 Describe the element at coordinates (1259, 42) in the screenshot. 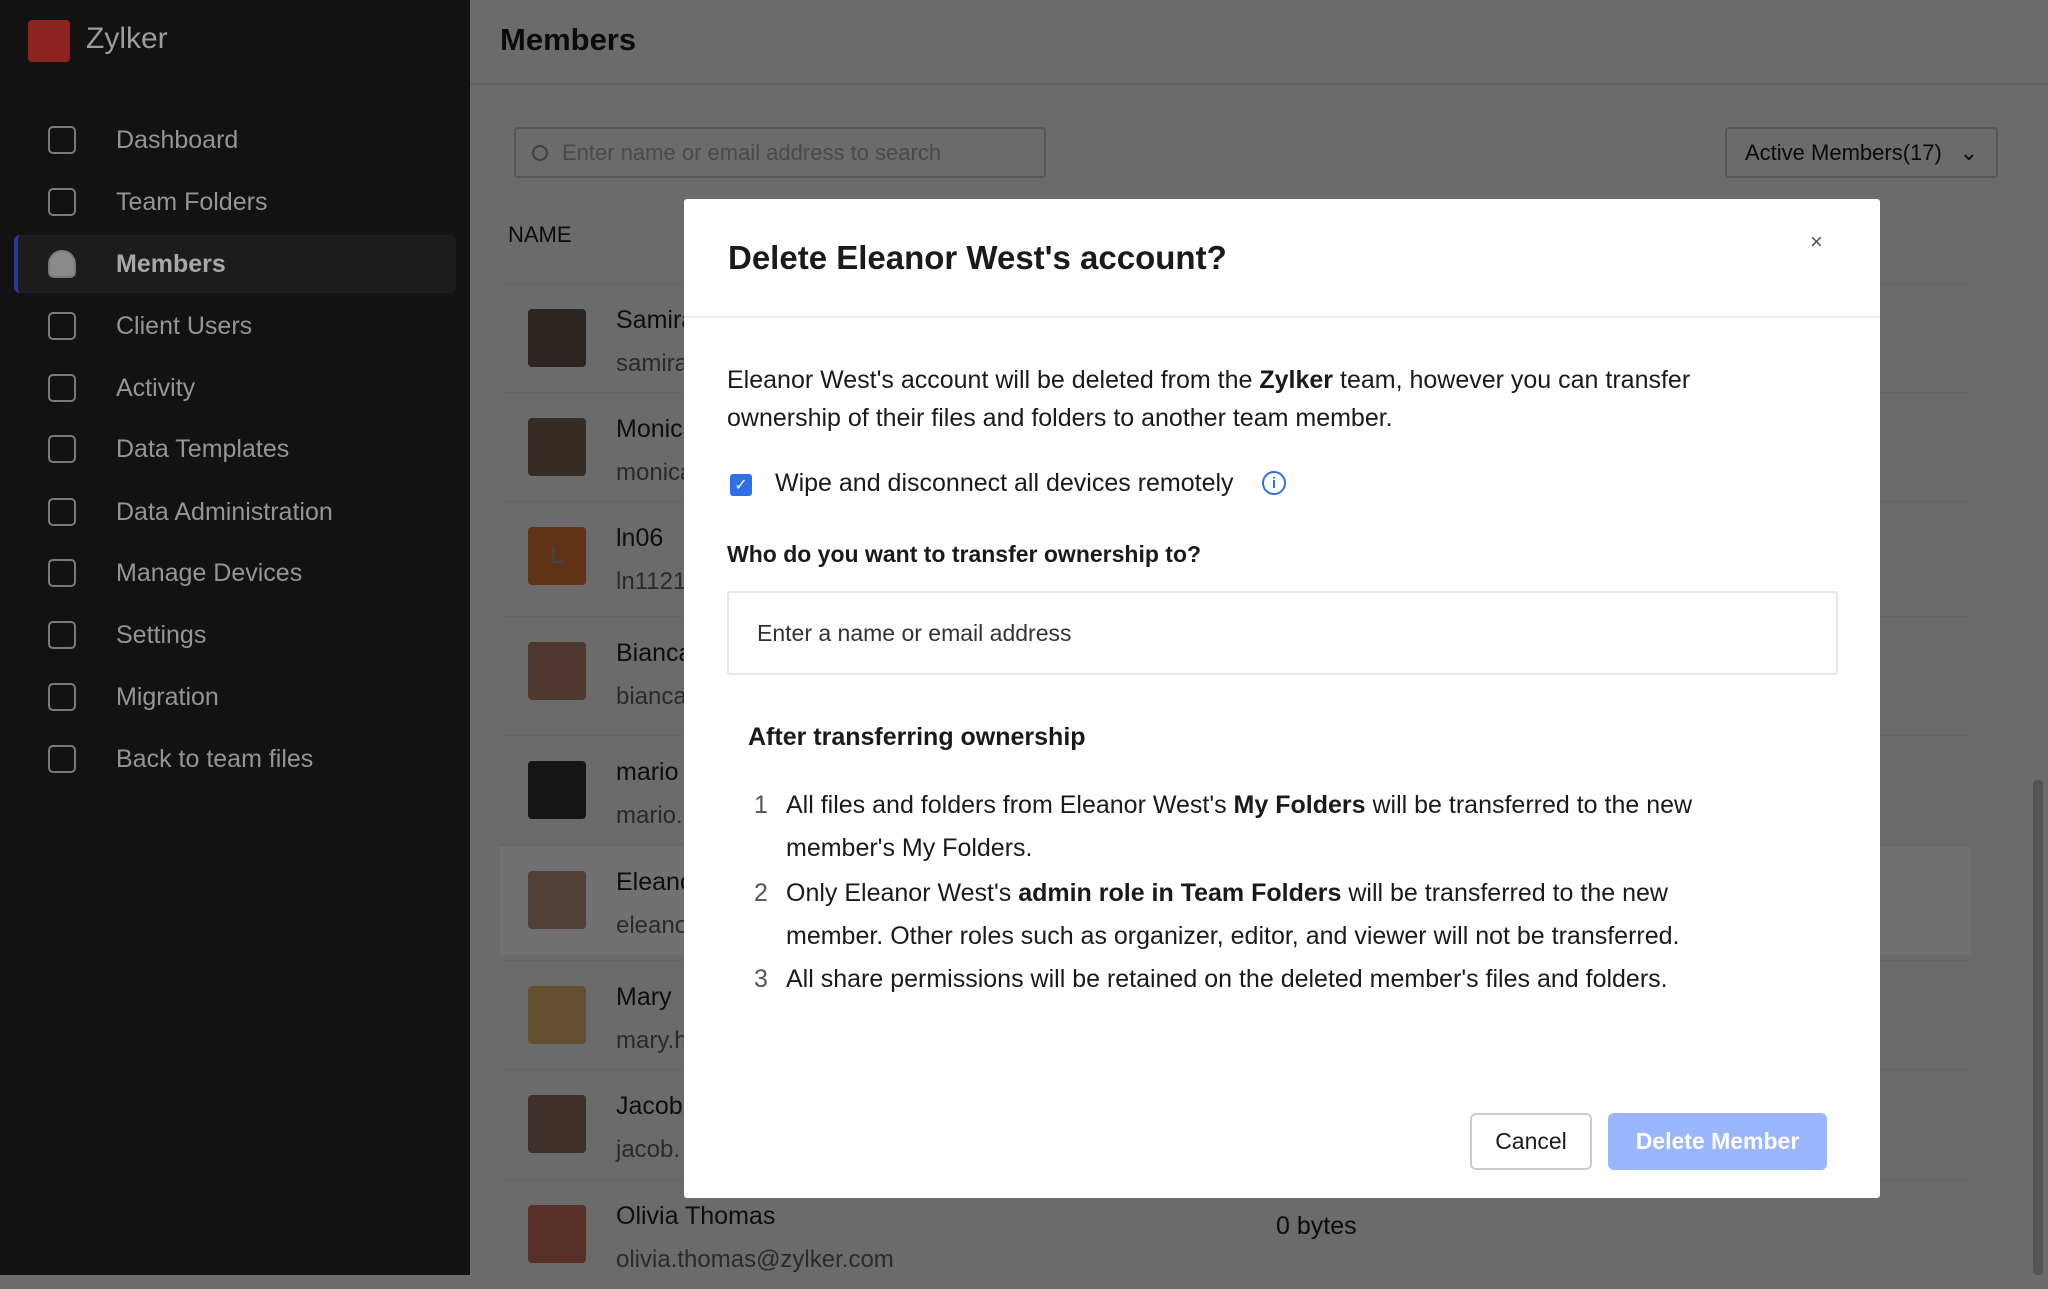

I see `header: Members` at that location.